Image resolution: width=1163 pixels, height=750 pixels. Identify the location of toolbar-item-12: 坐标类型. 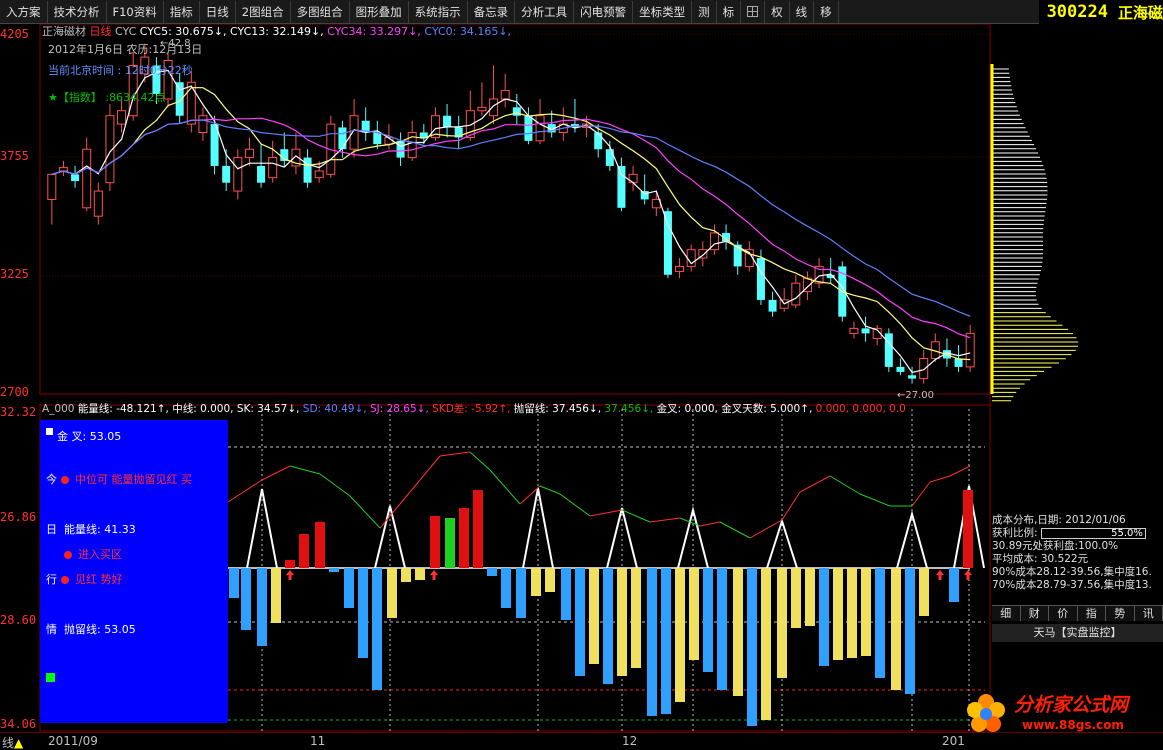
(663, 11).